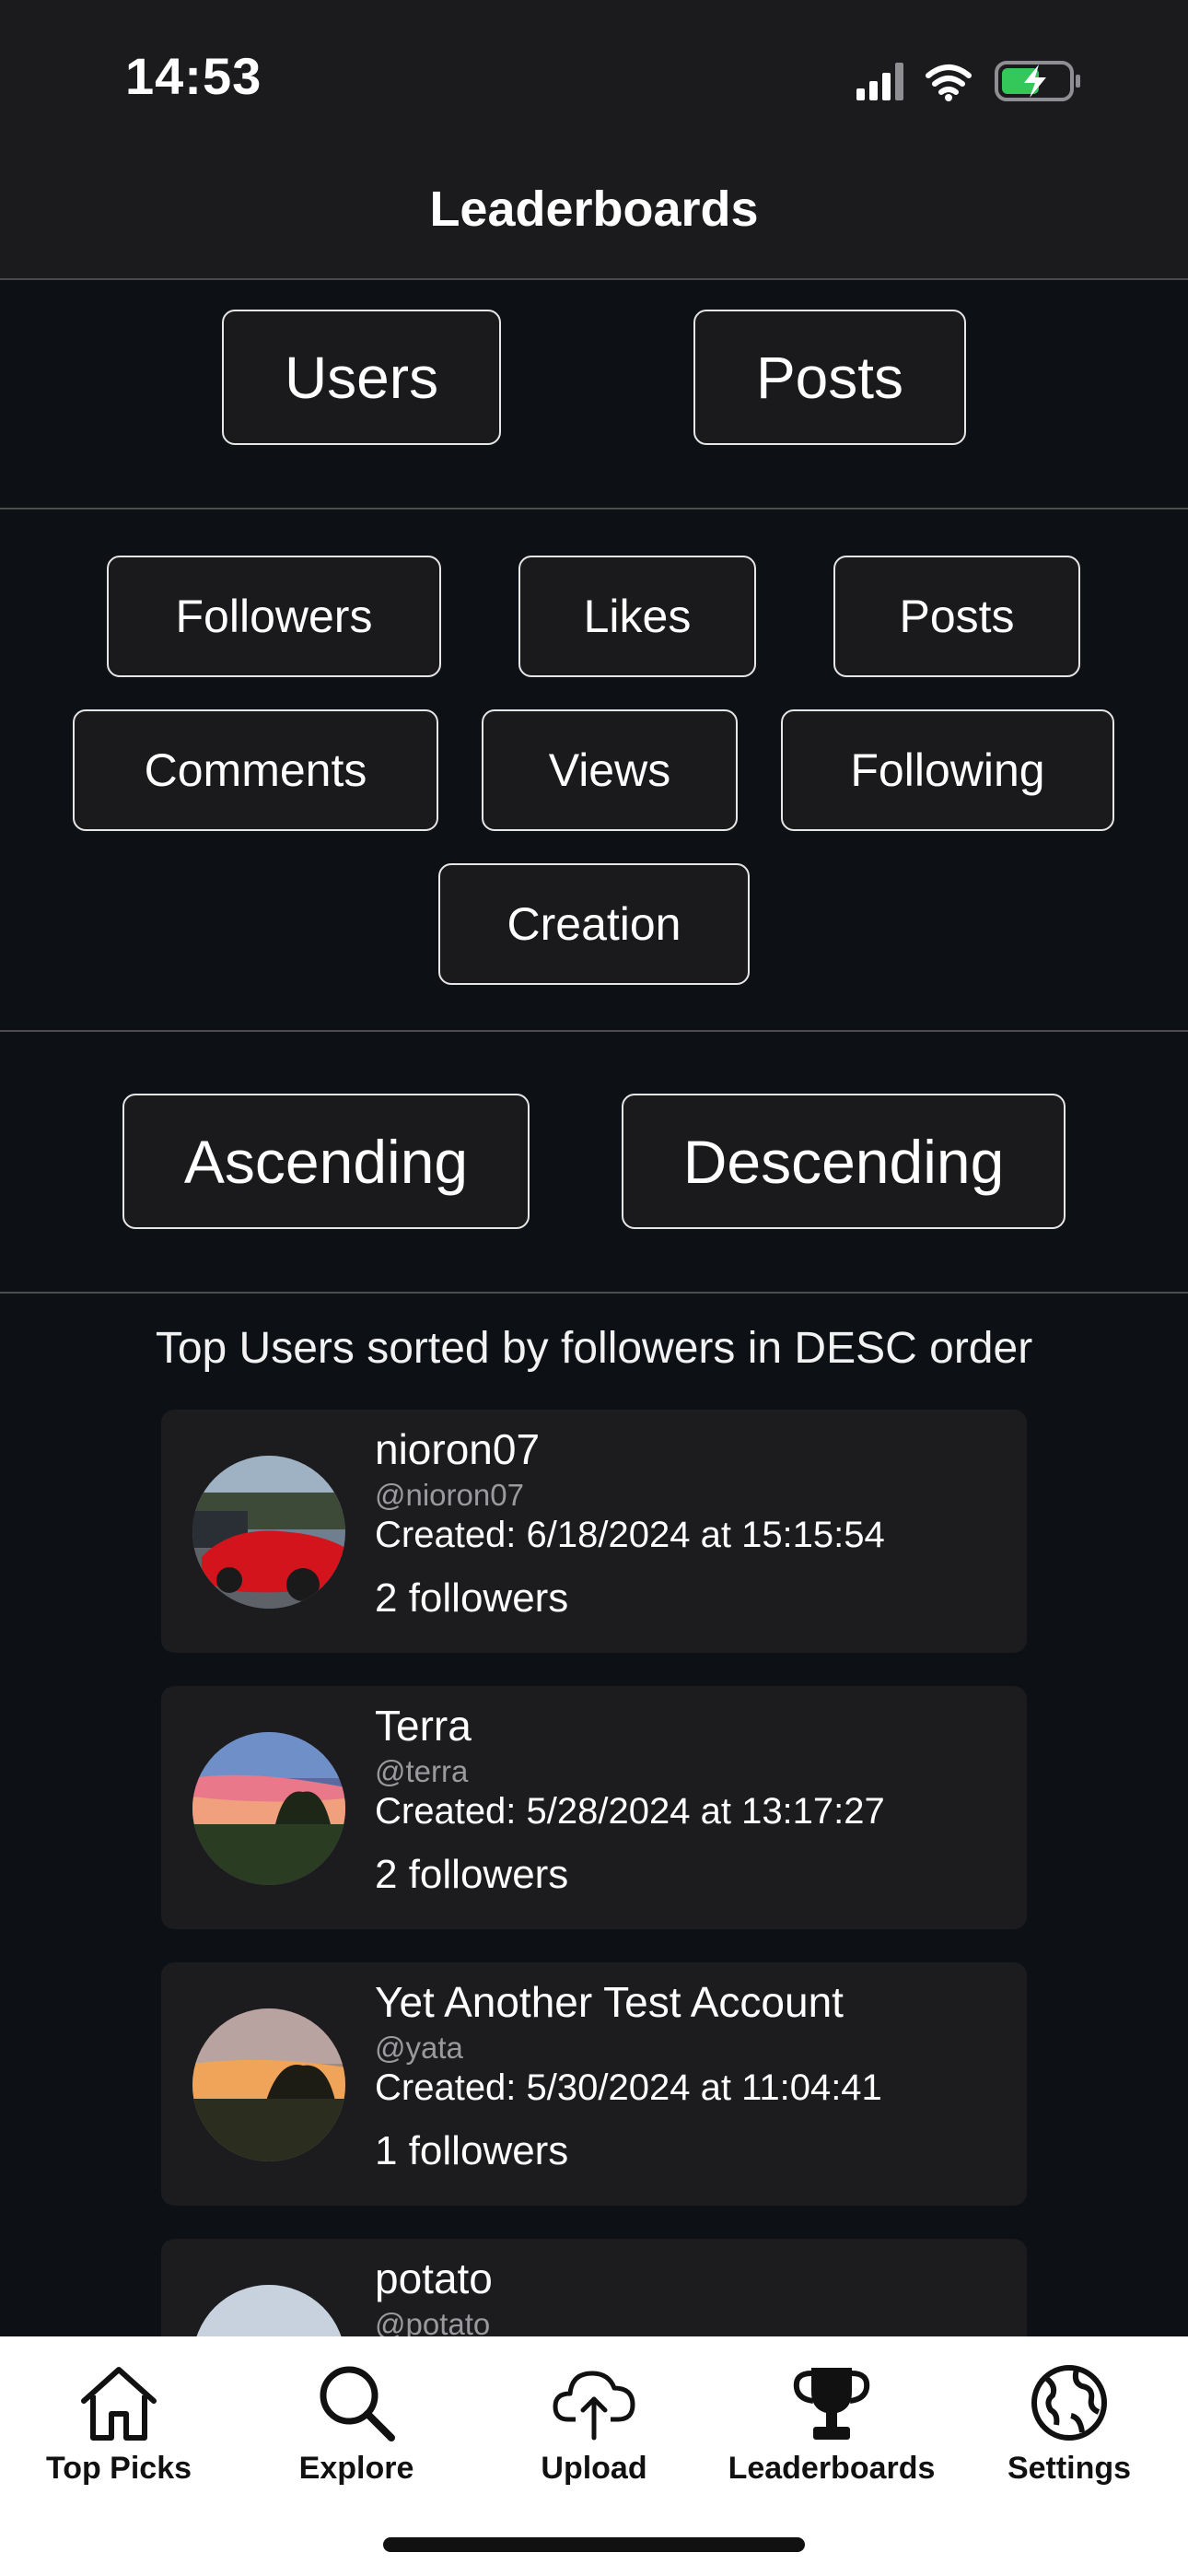  Describe the element at coordinates (879, 81) in the screenshot. I see `cellular-signal-icon` at that location.